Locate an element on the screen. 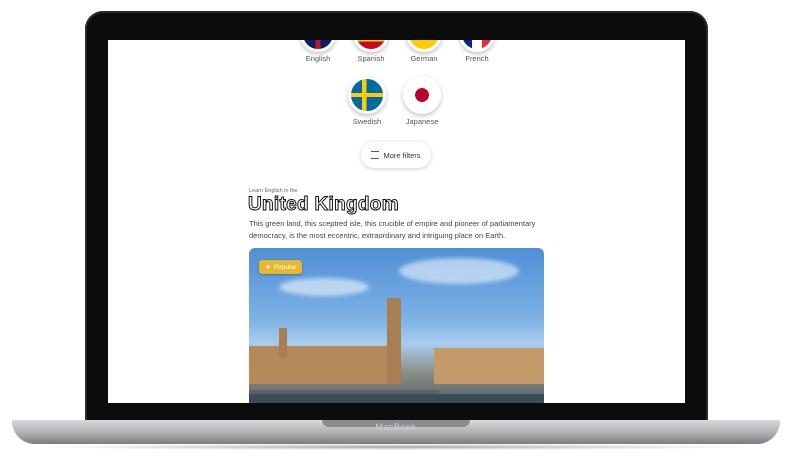 The width and height of the screenshot is (792, 462). sliders-icon is located at coordinates (375, 155).